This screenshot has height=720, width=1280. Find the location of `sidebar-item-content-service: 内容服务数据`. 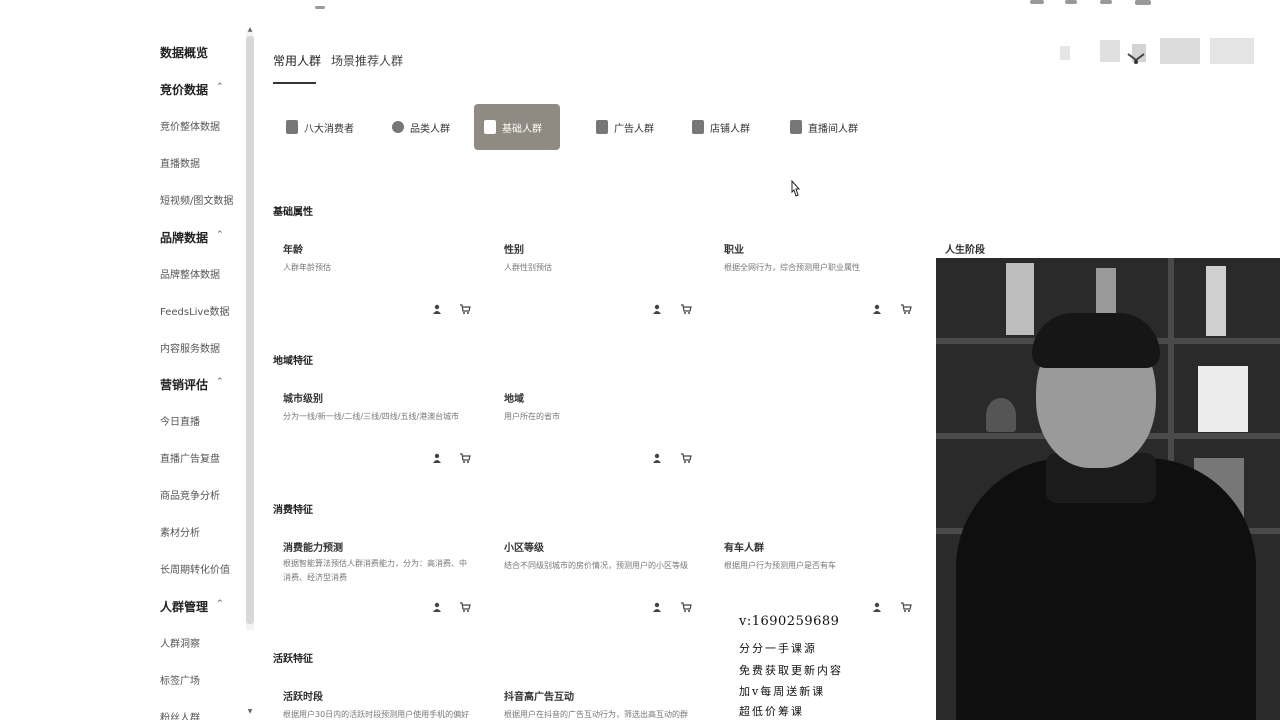

sidebar-item-content-service: 内容服务数据 is located at coordinates (190, 347).